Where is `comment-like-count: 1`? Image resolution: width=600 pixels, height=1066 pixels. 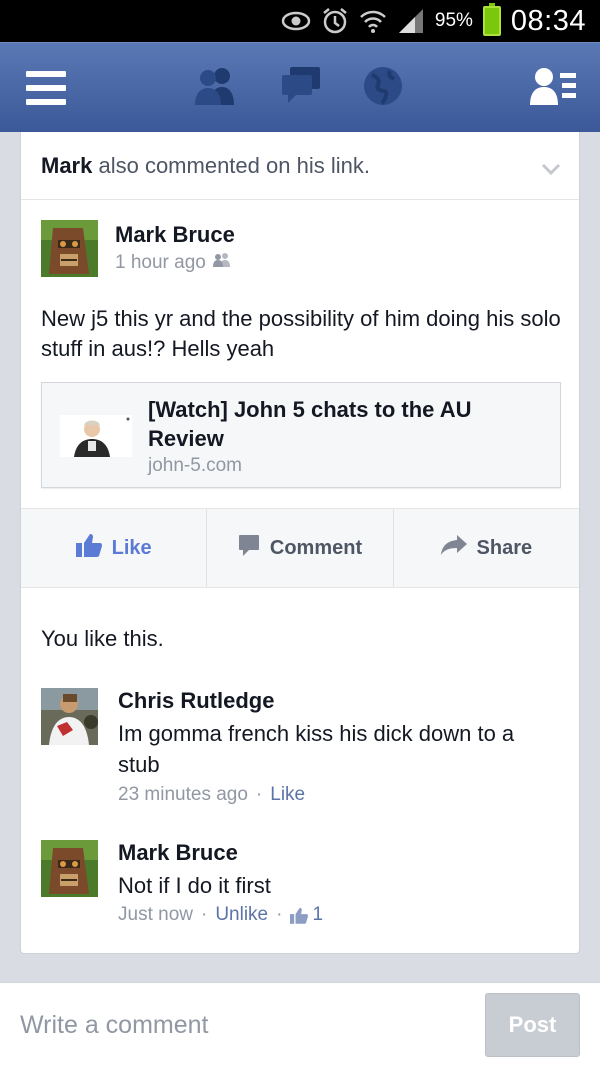 comment-like-count: 1 is located at coordinates (306, 915).